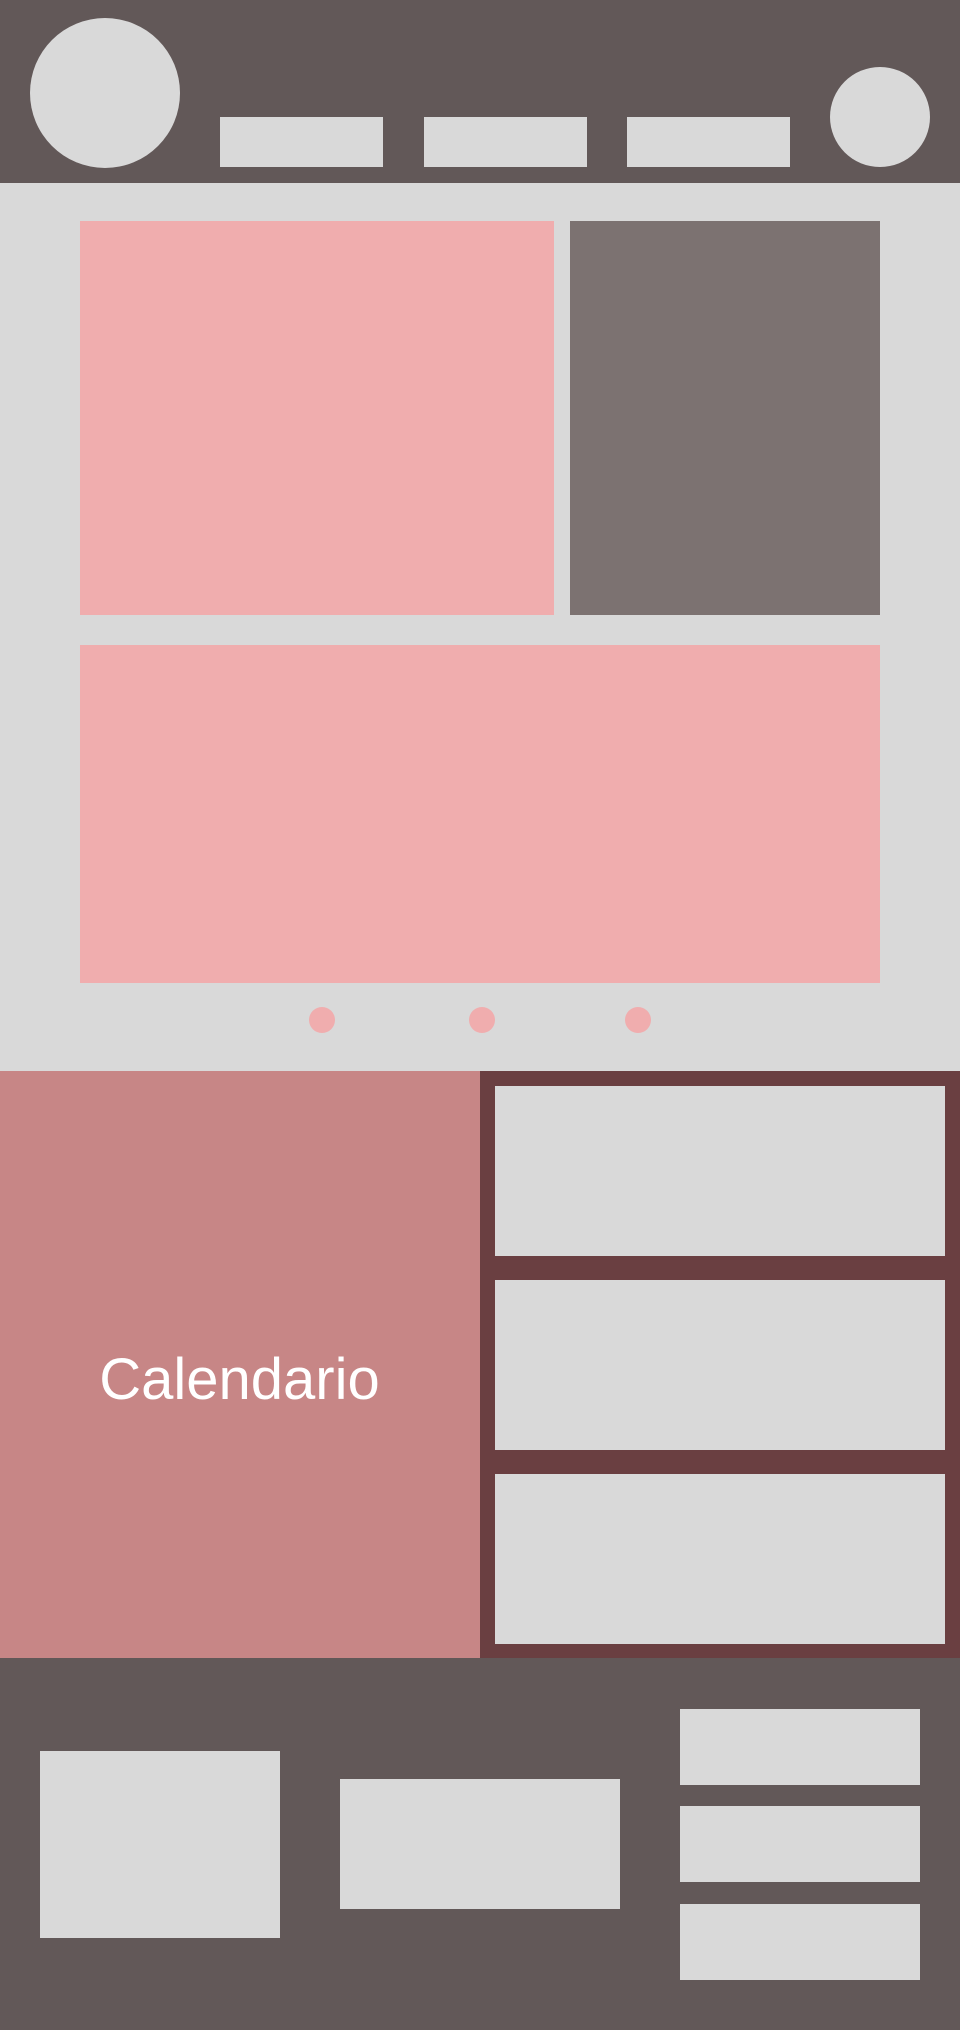 This screenshot has width=960, height=2030. Describe the element at coordinates (105, 93) in the screenshot. I see `logo` at that location.